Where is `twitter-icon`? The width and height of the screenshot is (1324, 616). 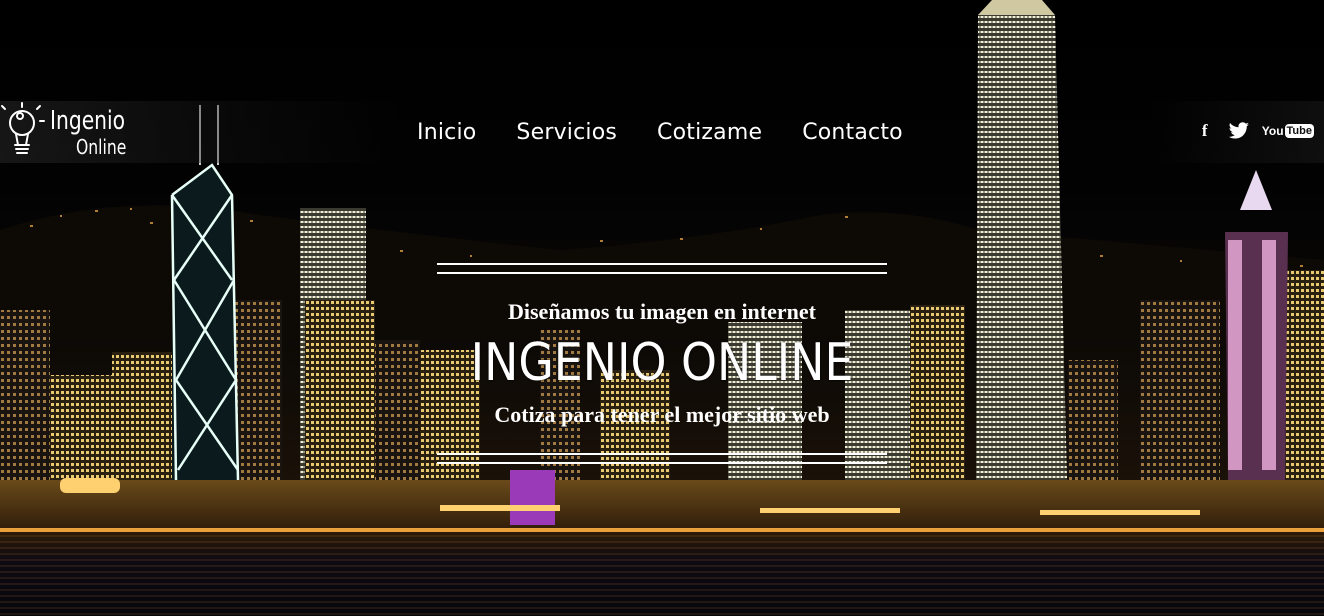
twitter-icon is located at coordinates (1239, 131).